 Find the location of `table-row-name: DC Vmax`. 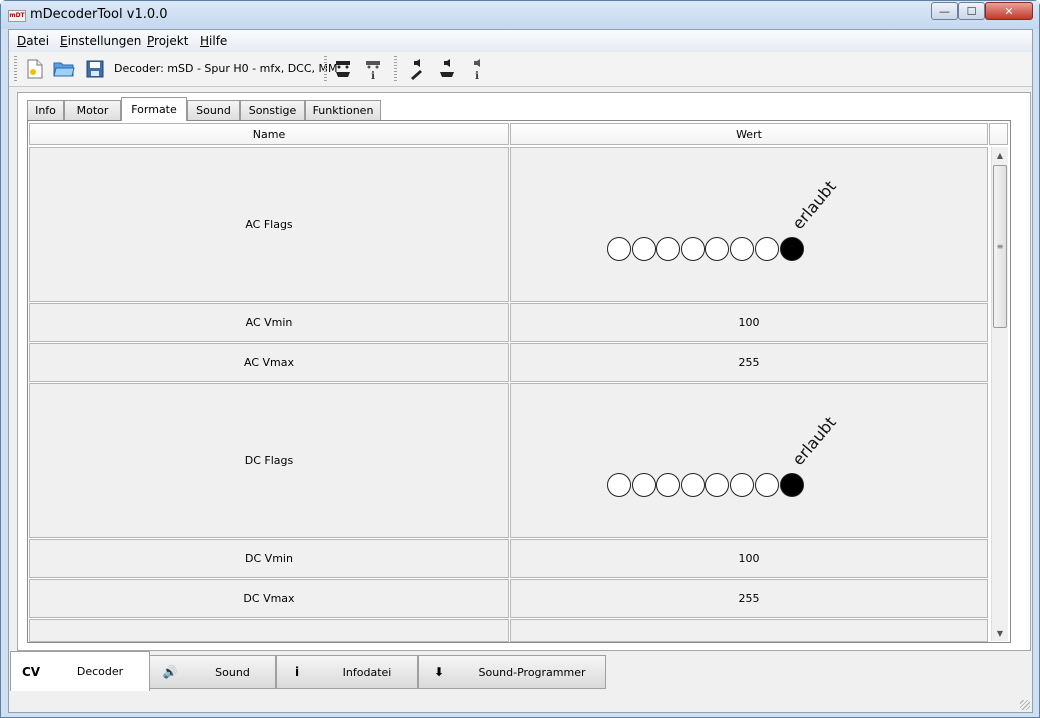

table-row-name: DC Vmax is located at coordinates (269, 598).